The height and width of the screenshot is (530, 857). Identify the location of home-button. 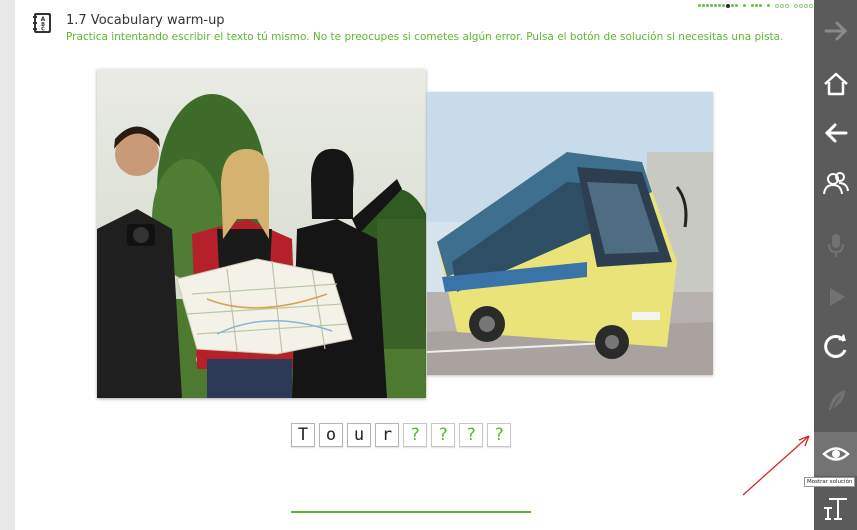
(835, 84).